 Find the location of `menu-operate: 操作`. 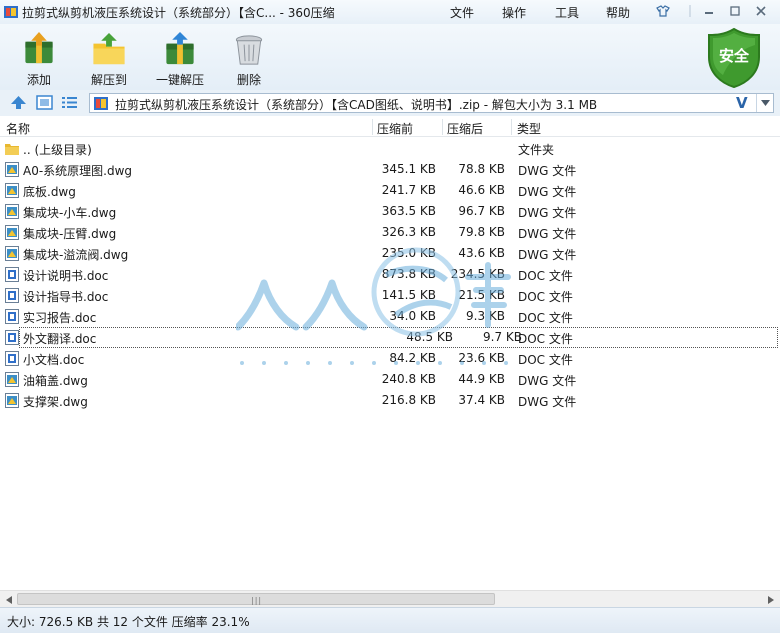

menu-operate: 操作 is located at coordinates (514, 12).